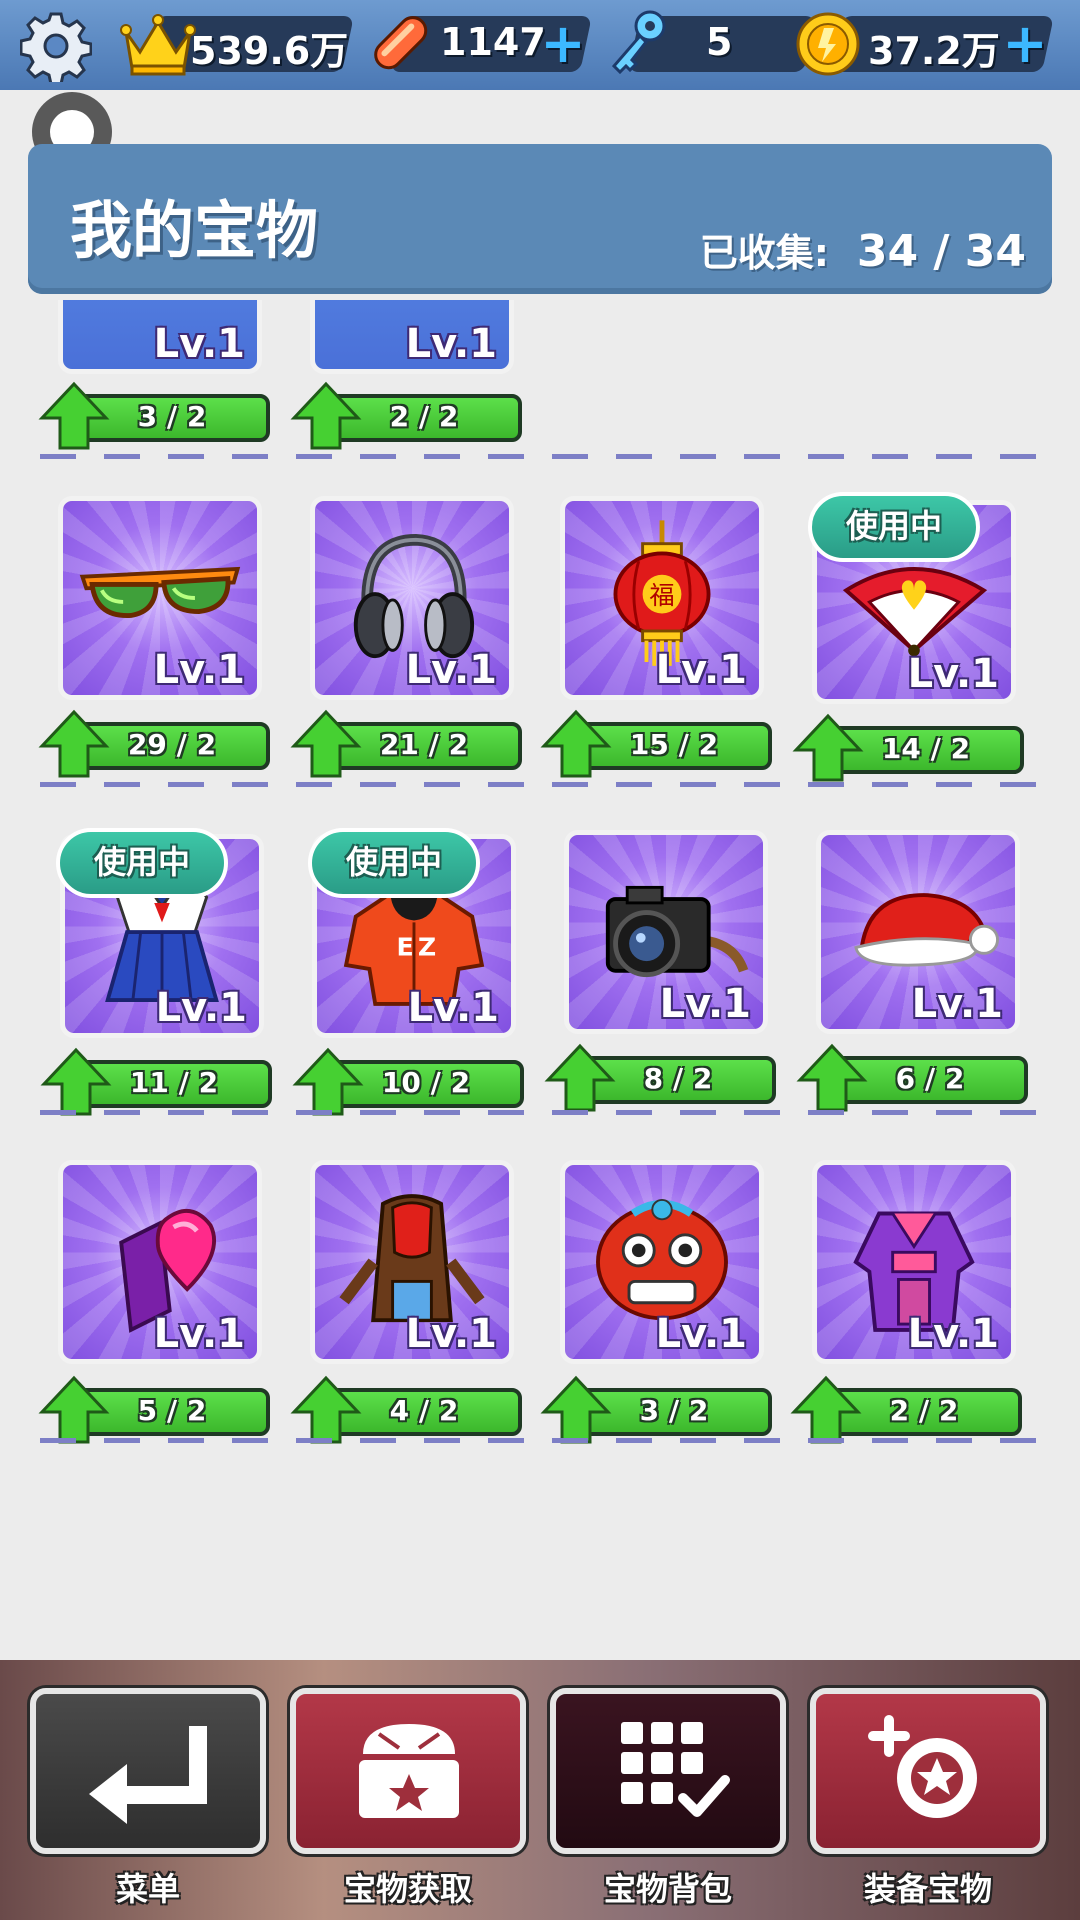 The width and height of the screenshot is (1080, 1920). I want to click on progress-text: 10 / 2, so click(426, 1082).